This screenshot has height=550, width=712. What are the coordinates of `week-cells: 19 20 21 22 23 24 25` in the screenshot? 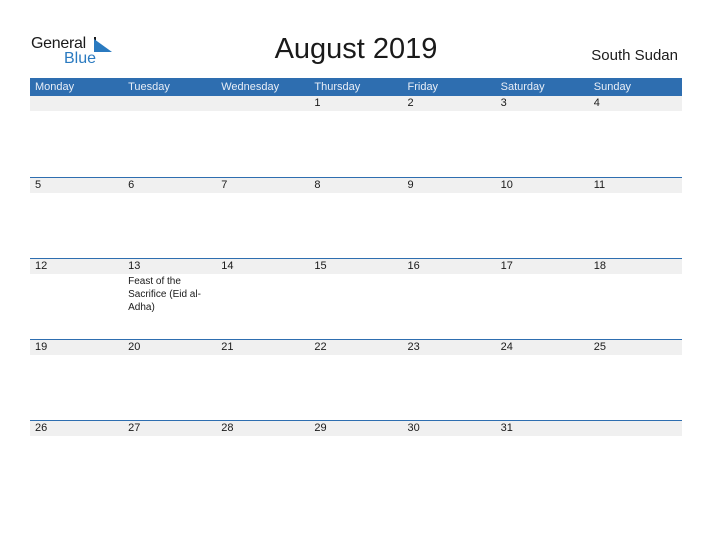 It's located at (356, 347).